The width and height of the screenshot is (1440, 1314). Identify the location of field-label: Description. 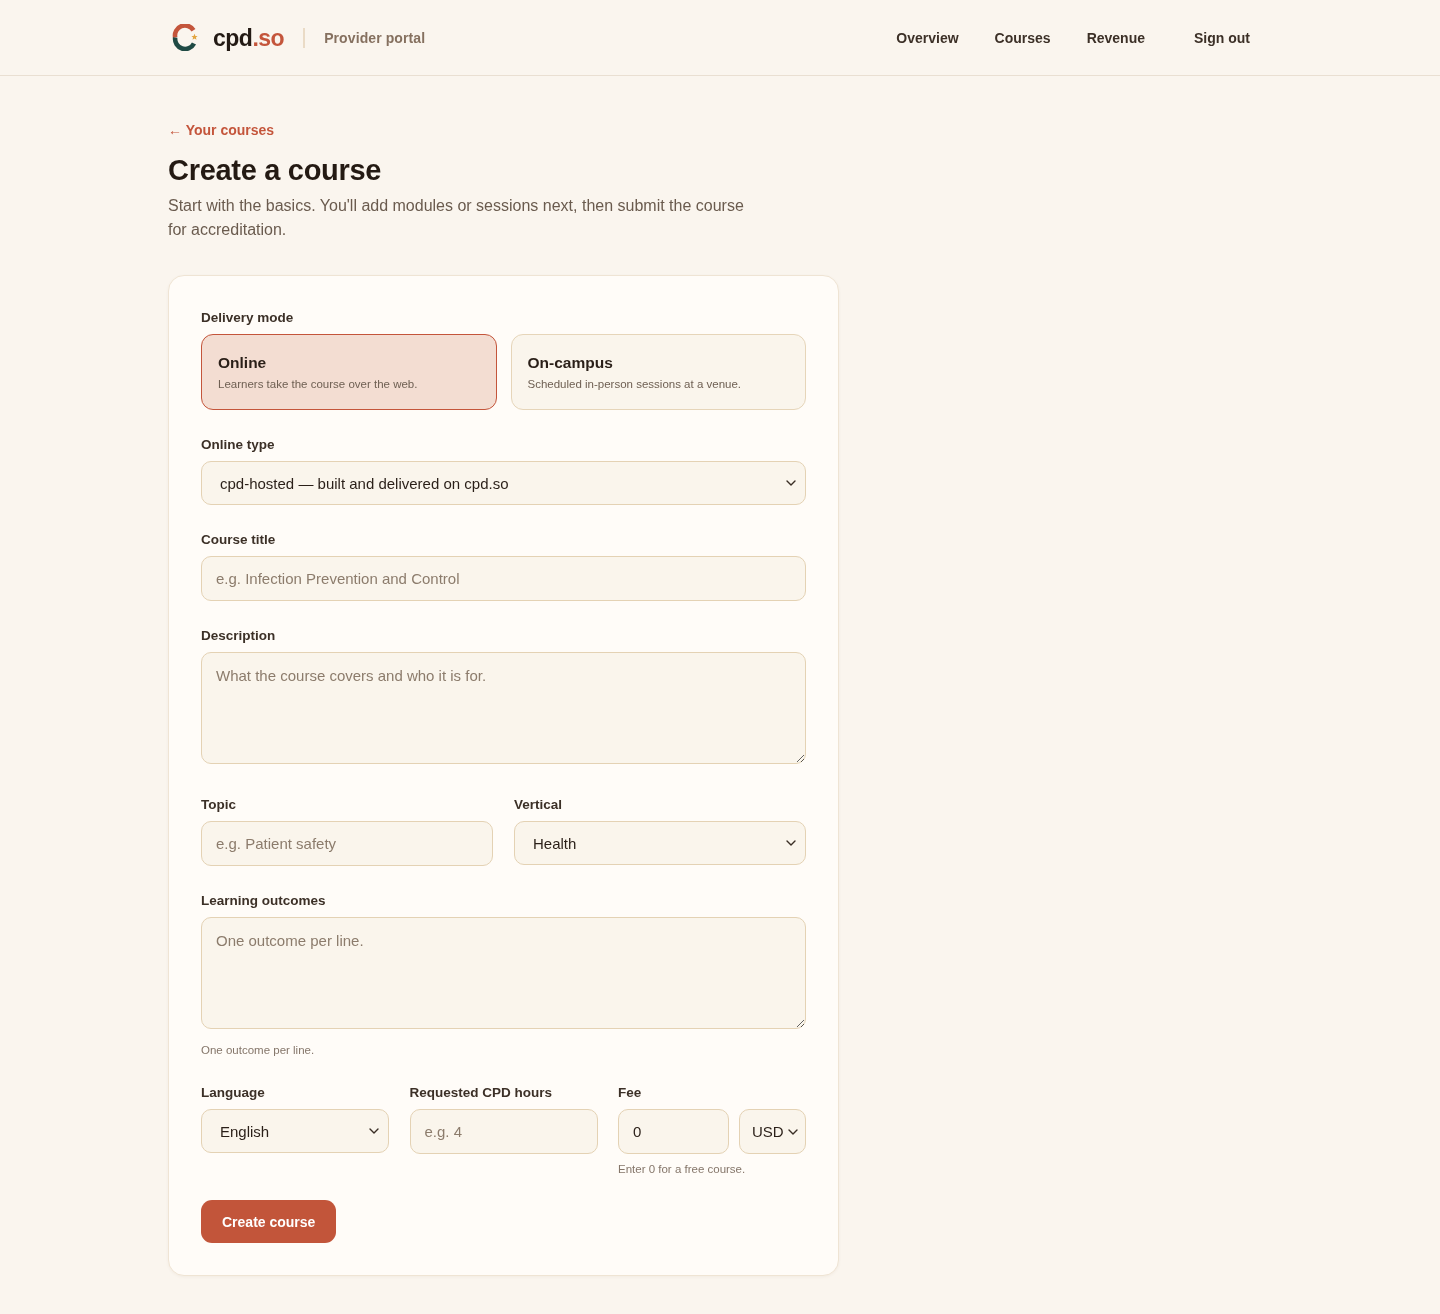
(239, 636).